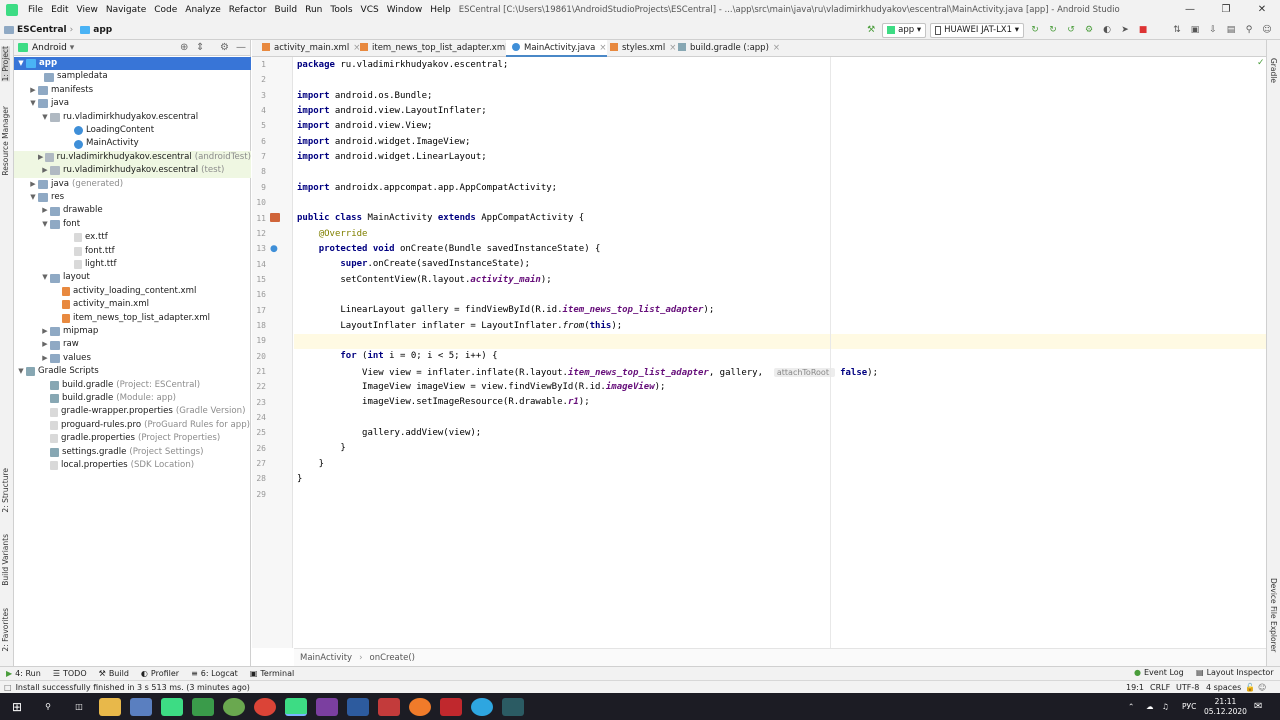 The height and width of the screenshot is (720, 1280). What do you see at coordinates (1223, 687) in the screenshot?
I see `indent-setting: 4 spaces` at bounding box center [1223, 687].